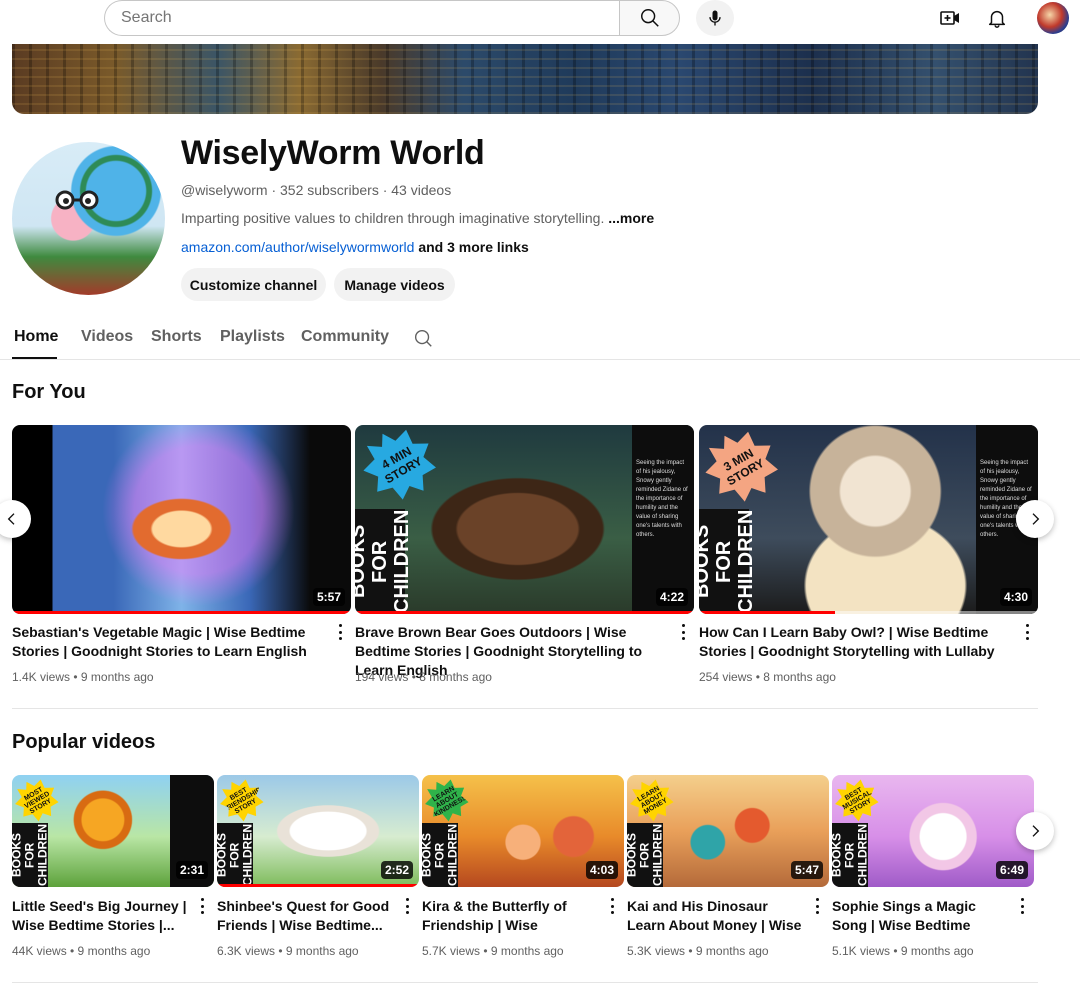 The width and height of the screenshot is (1080, 999). I want to click on search-button, so click(649, 18).